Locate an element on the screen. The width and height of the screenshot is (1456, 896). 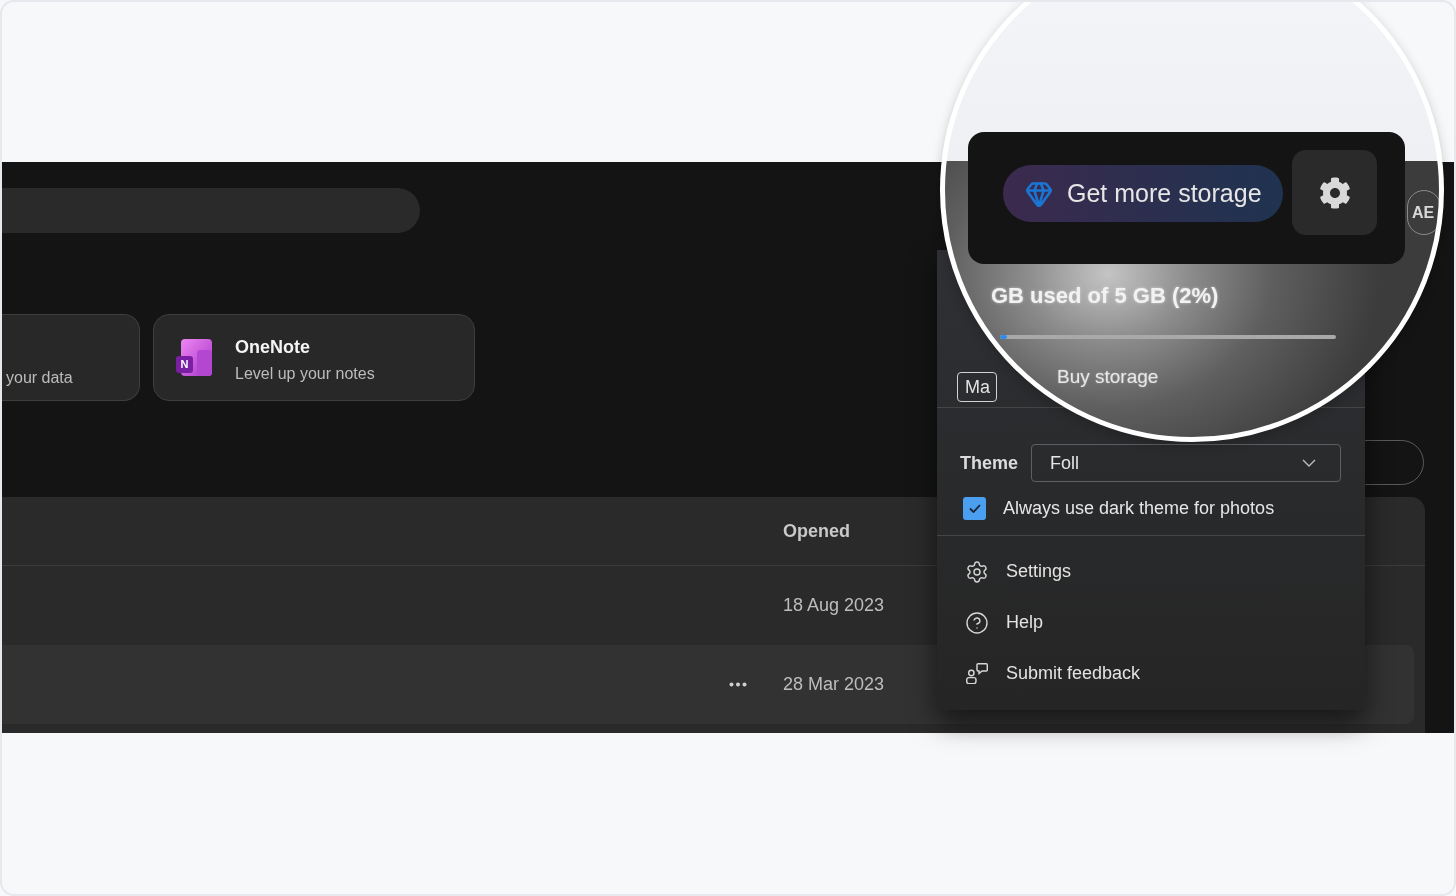
checkbox-label: Always use dark theme for photos is located at coordinates (1139, 508).